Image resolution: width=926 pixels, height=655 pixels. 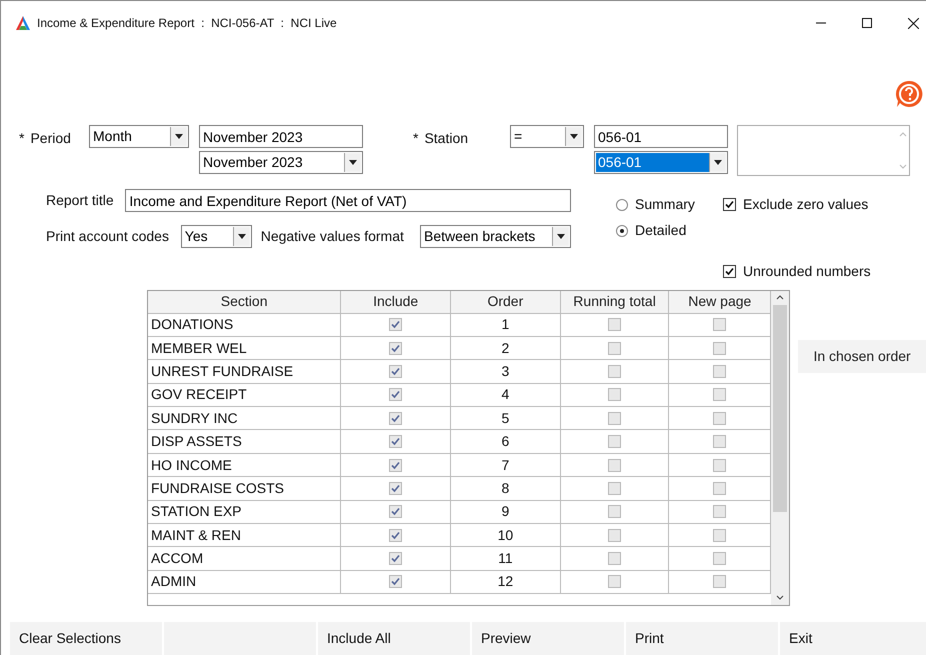 I want to click on radio-label: Detailed, so click(x=660, y=230).